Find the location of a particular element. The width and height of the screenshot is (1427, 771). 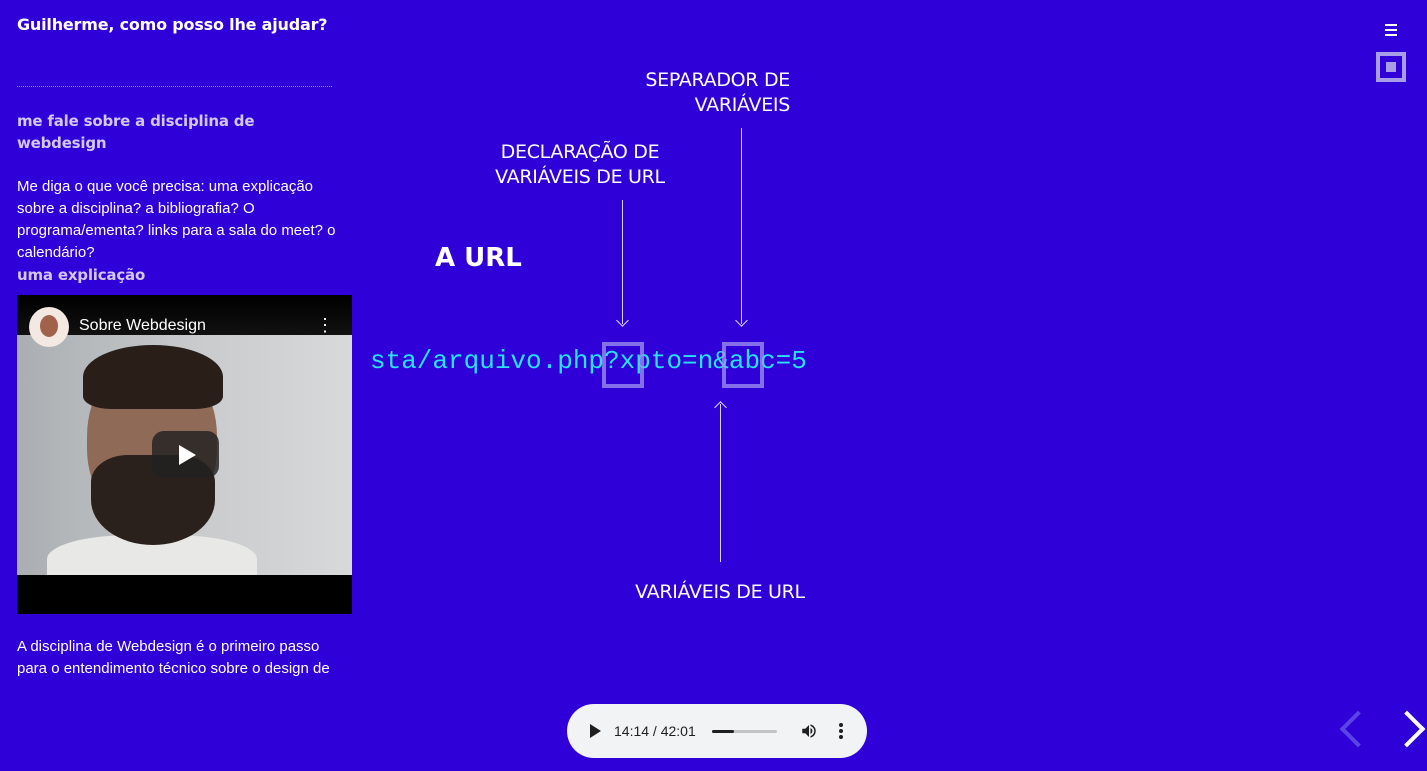

declaration-label: DECLARAÇÃO DE VARIÁVEIS DE URL is located at coordinates (580, 164).